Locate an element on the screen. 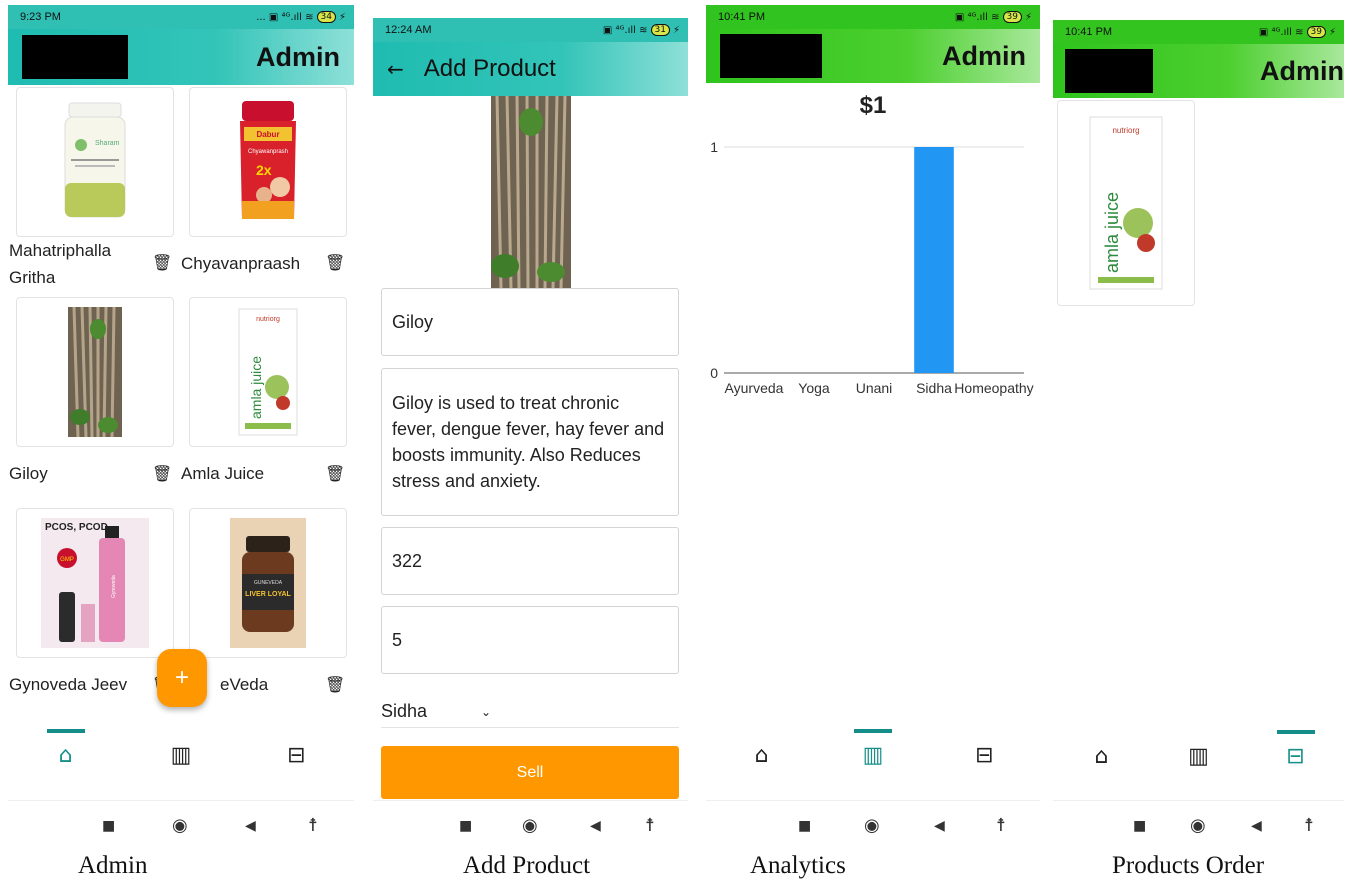  caption-analytics: Analytics is located at coordinates (798, 865).